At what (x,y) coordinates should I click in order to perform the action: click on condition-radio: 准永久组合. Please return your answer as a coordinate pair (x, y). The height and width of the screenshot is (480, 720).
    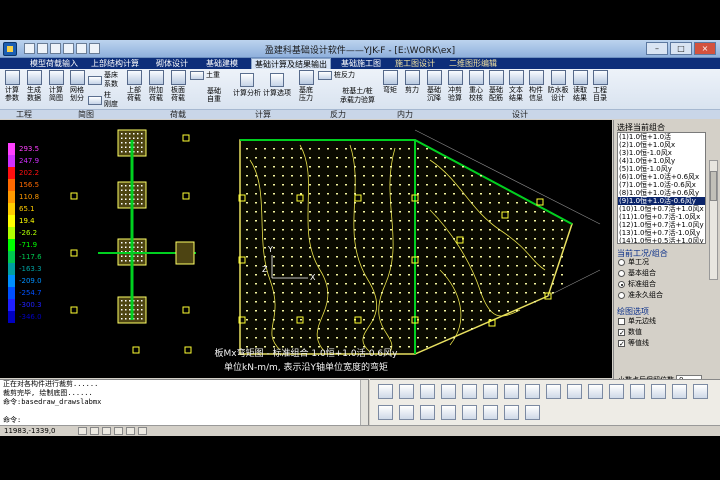
    Looking at the image, I should click on (640, 295).